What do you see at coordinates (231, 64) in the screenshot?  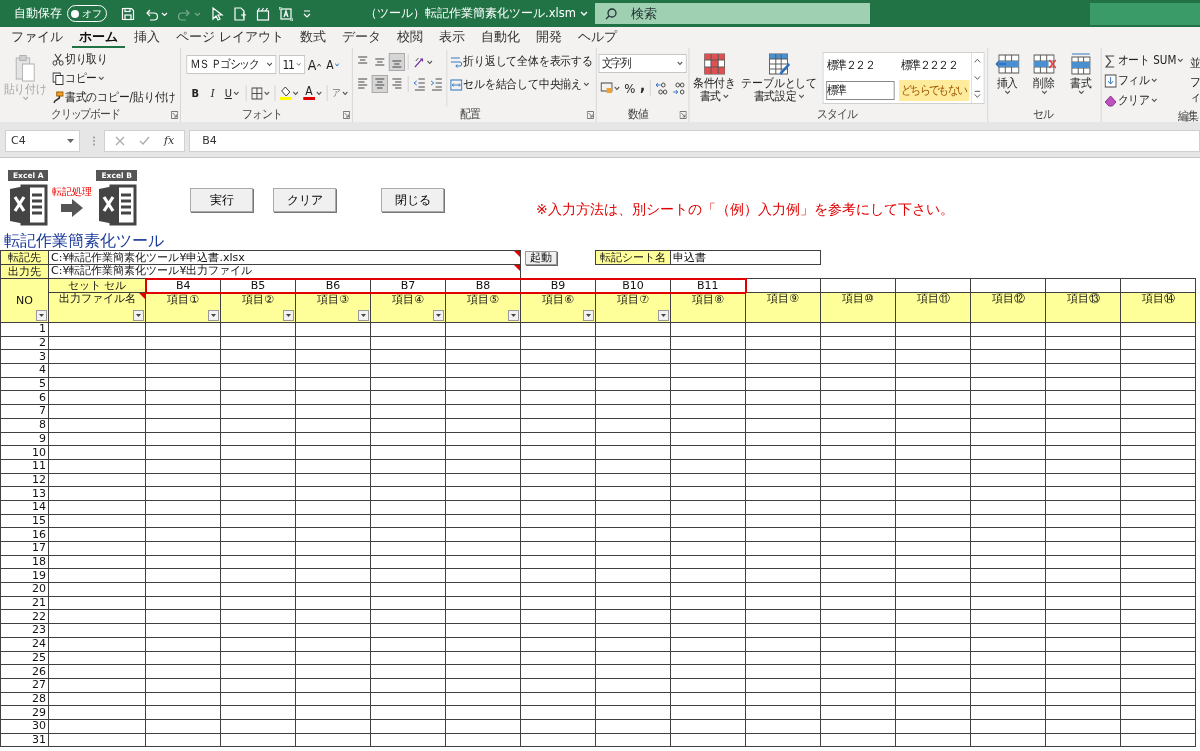 I see `font-name-field: ＭＳ Ｐゴシック` at bounding box center [231, 64].